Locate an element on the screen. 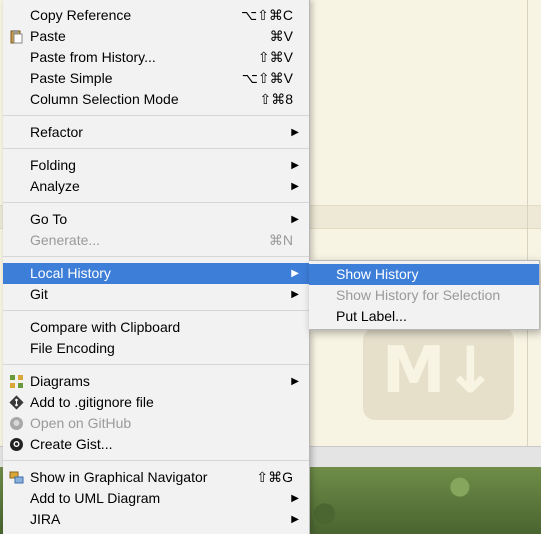  git-icon is located at coordinates (16, 402).